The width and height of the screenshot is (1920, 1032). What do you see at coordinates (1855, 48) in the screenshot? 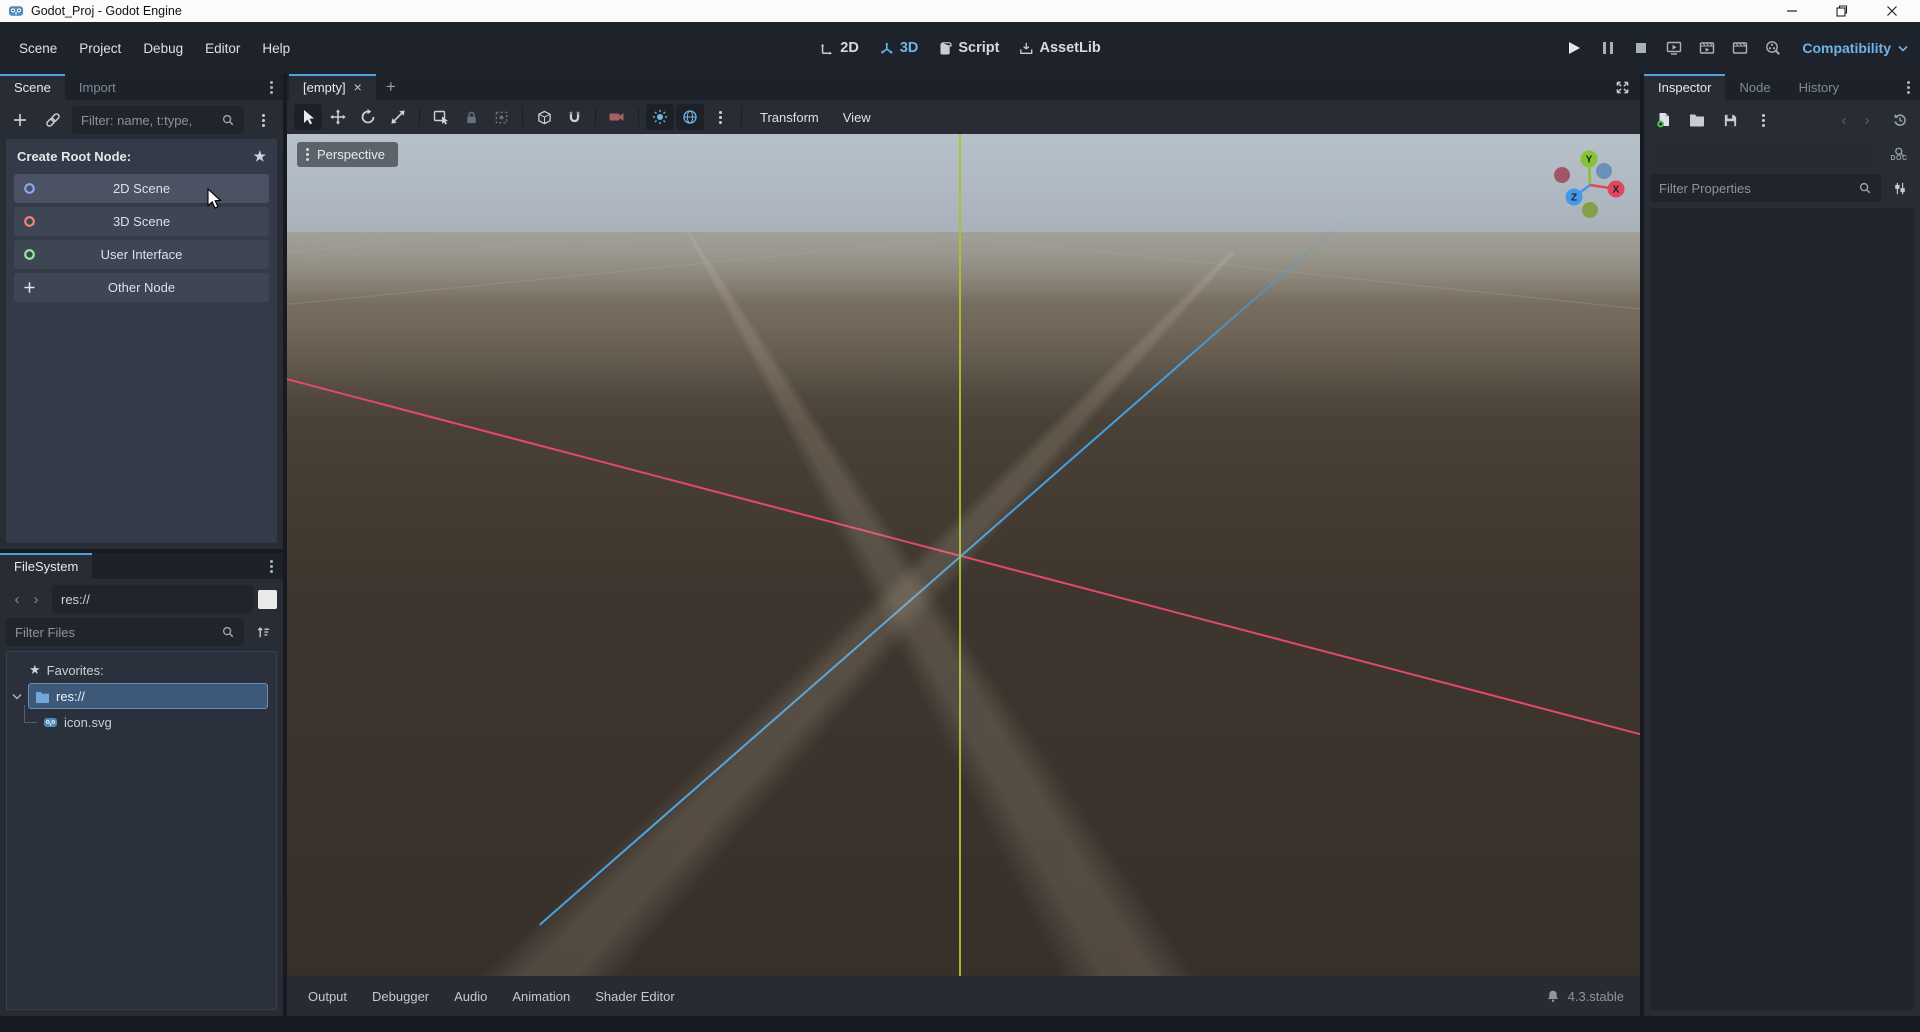
I see `renderer-dropdown: Compatibility` at bounding box center [1855, 48].